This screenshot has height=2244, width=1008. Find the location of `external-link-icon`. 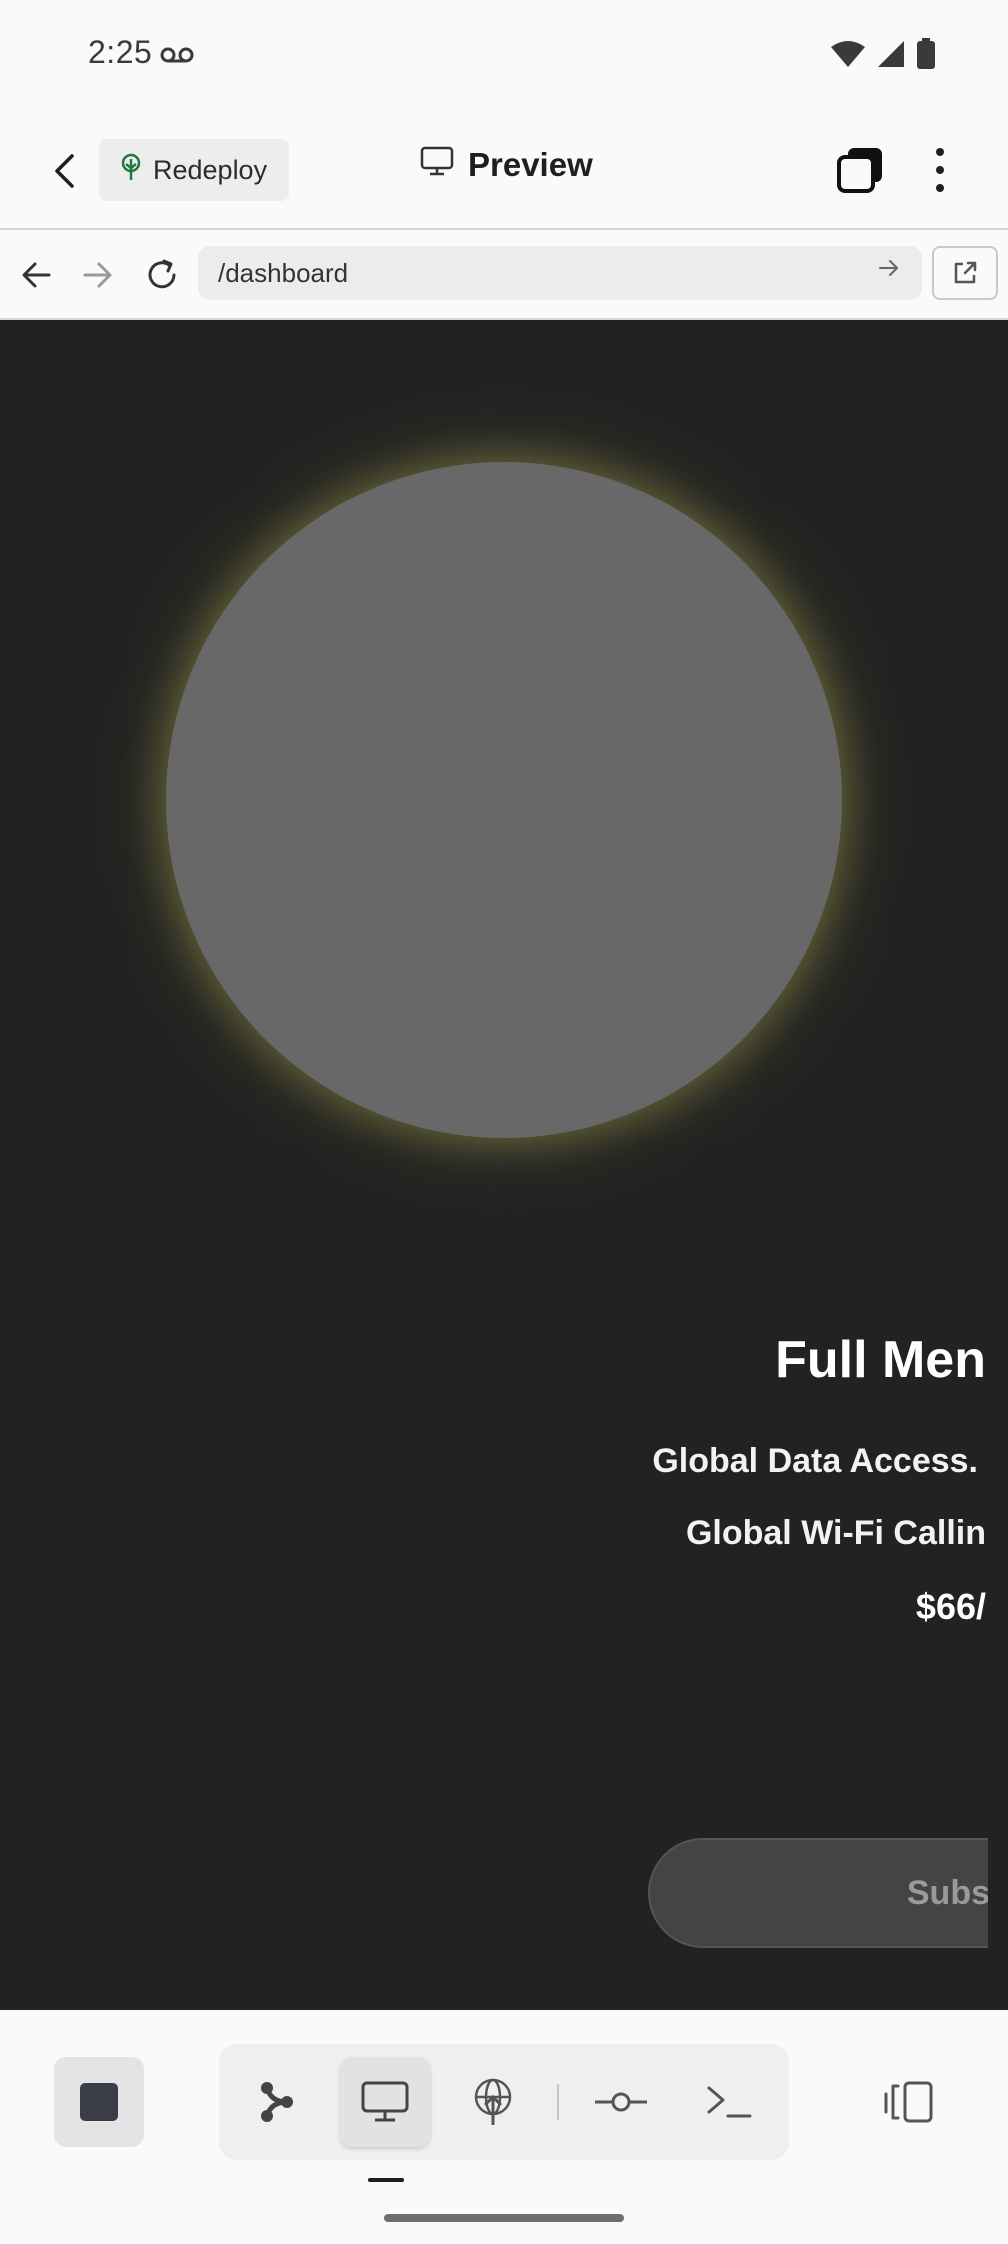

external-link-icon is located at coordinates (965, 272).